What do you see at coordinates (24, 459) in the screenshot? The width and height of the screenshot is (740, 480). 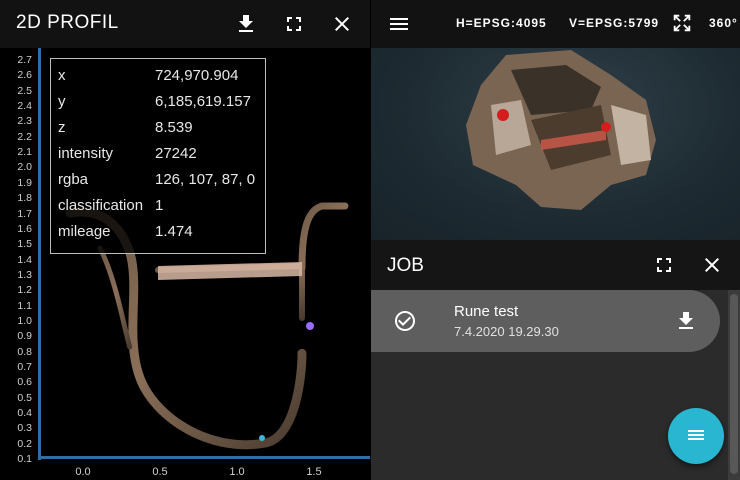 I see `y-tick-label: 0.1` at bounding box center [24, 459].